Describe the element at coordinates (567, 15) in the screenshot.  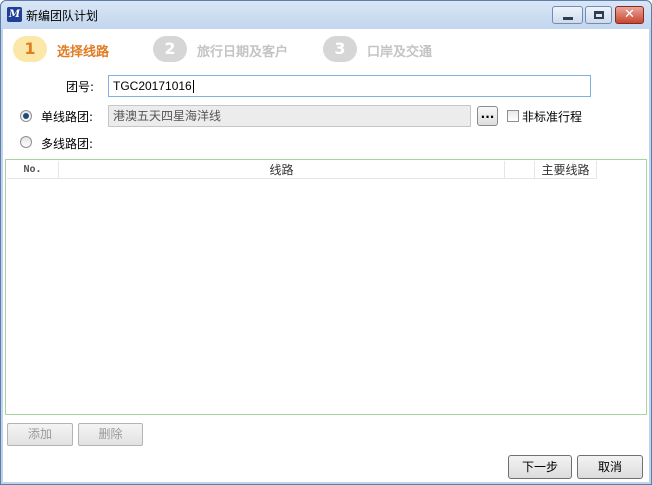
I see `minimize-button` at that location.